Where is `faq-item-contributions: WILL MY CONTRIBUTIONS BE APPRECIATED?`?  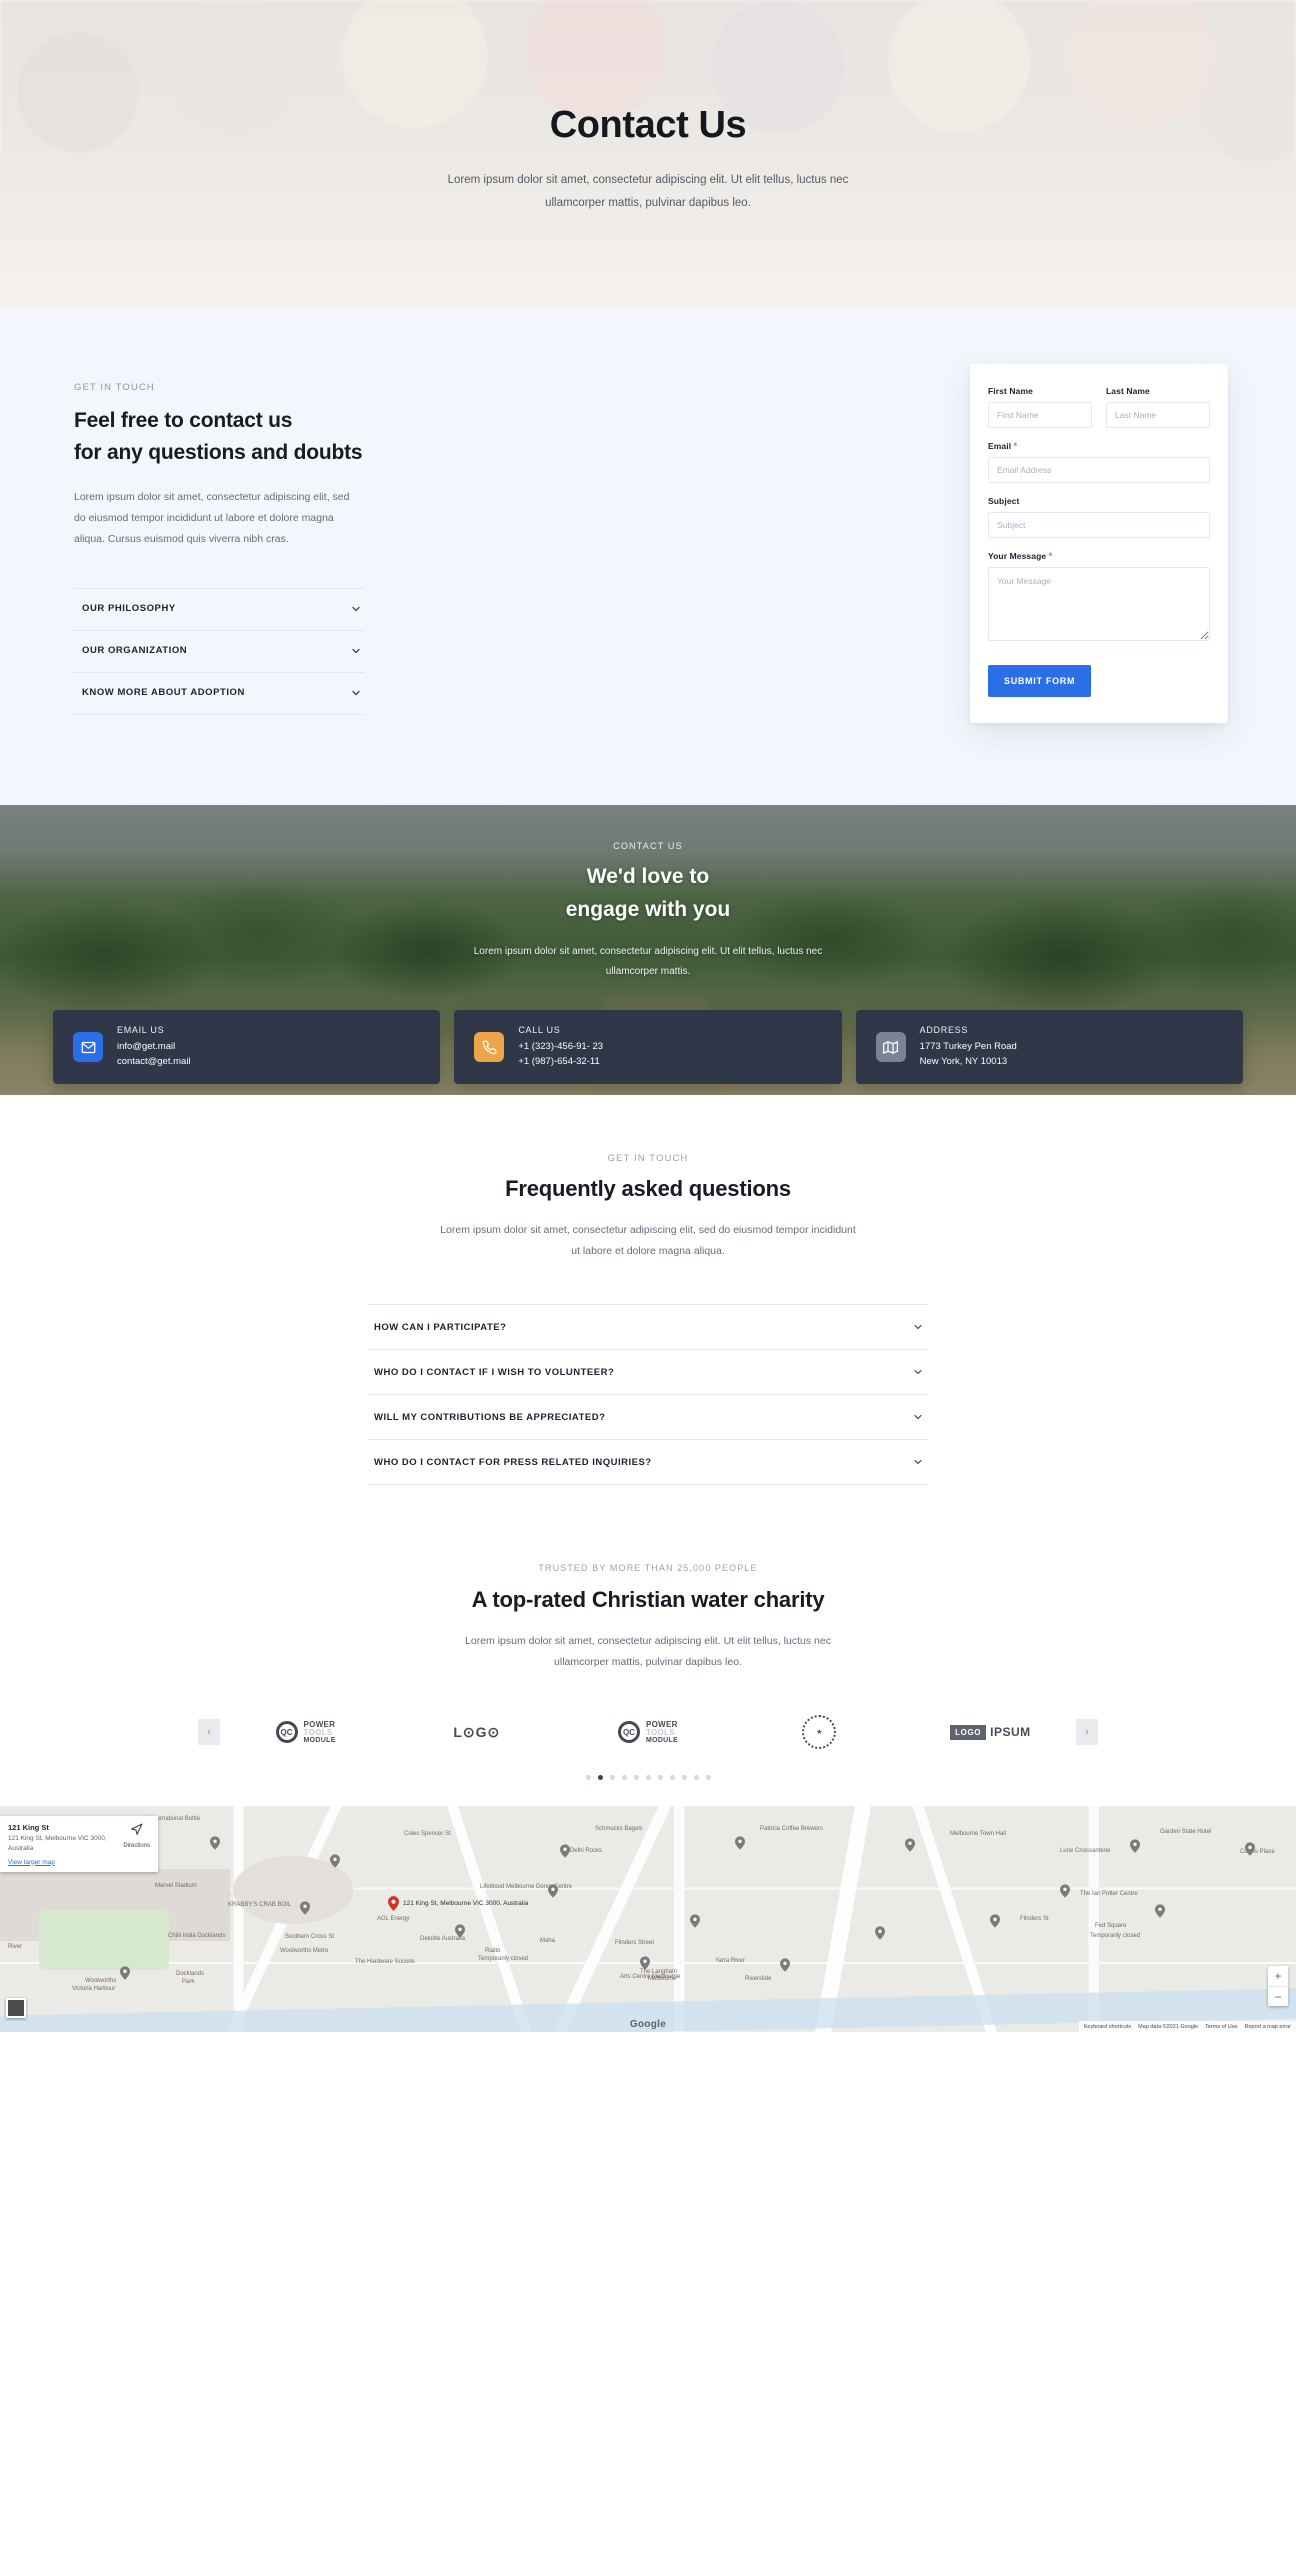 faq-item-contributions: WILL MY CONTRIBUTIONS BE APPRECIATED? is located at coordinates (648, 1417).